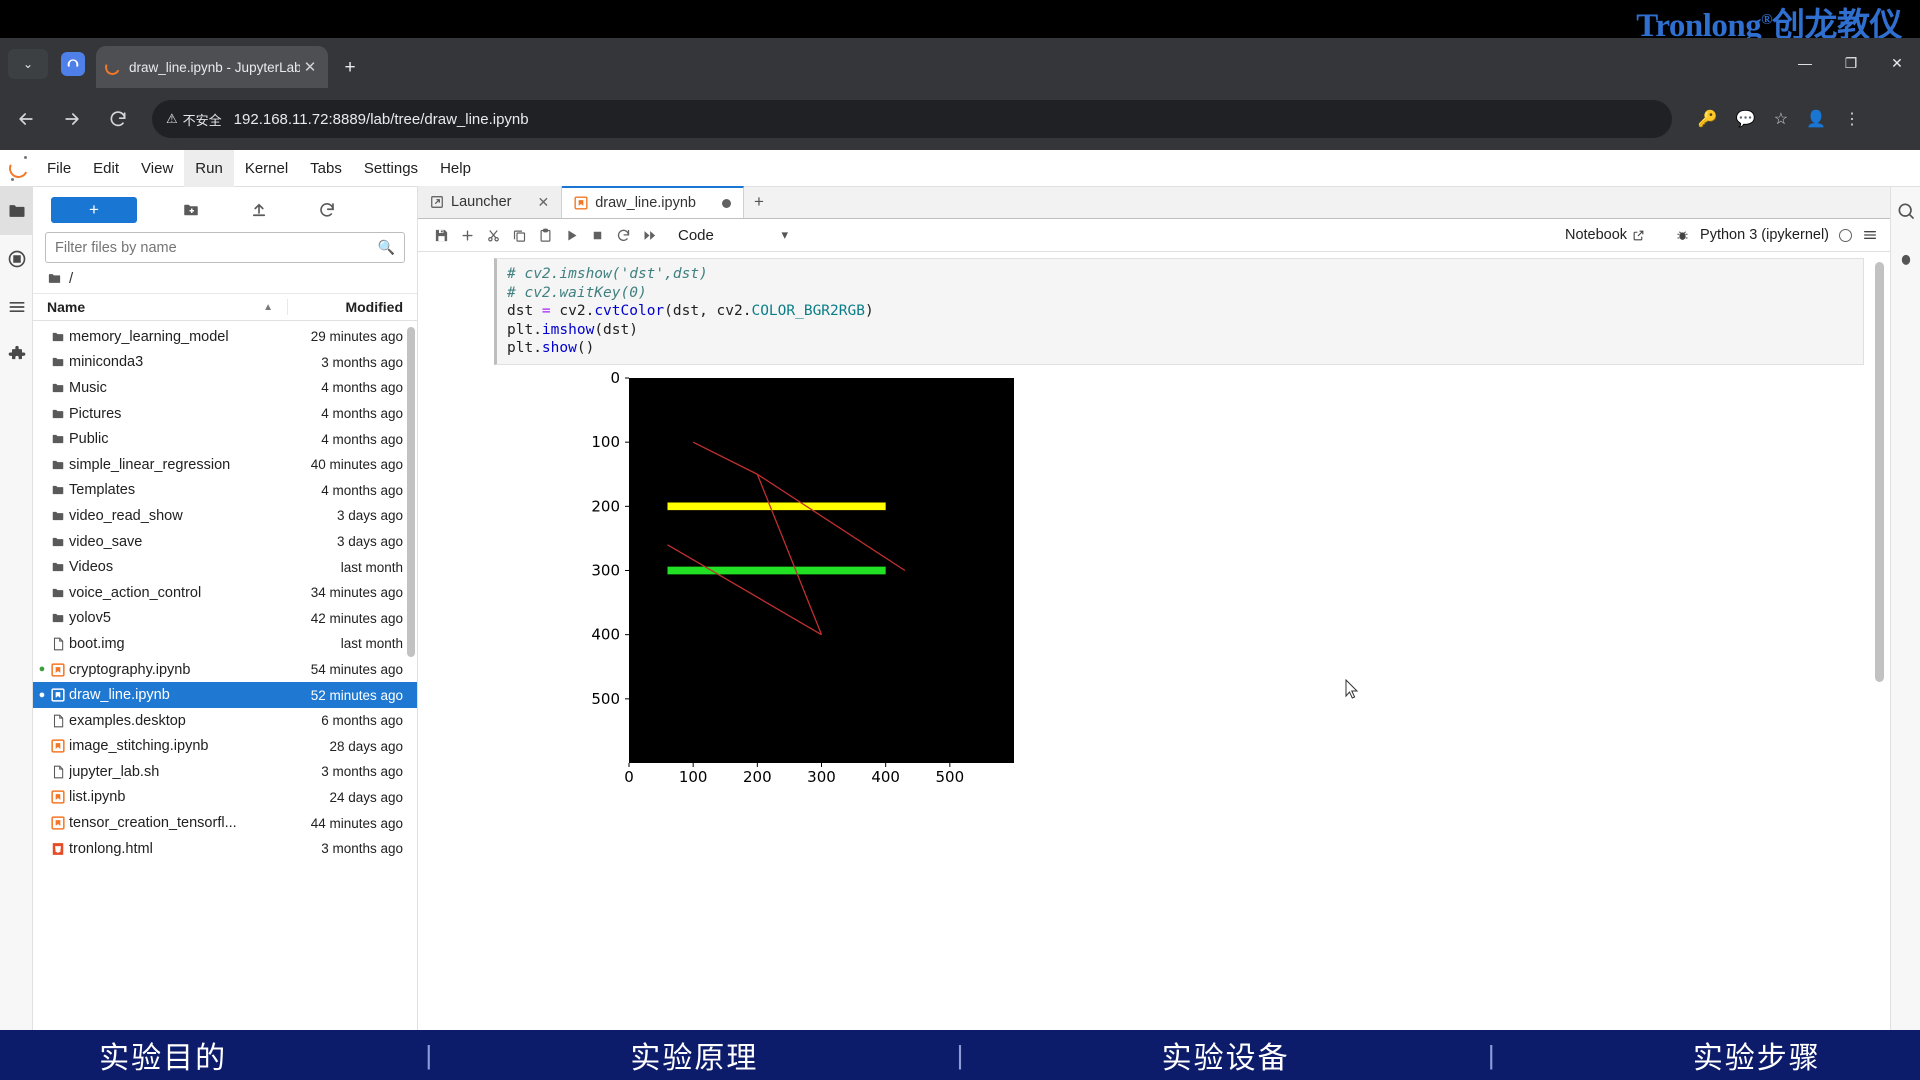 The width and height of the screenshot is (1920, 1080). Describe the element at coordinates (73, 64) in the screenshot. I see `browser-sidebar-toggle-button` at that location.